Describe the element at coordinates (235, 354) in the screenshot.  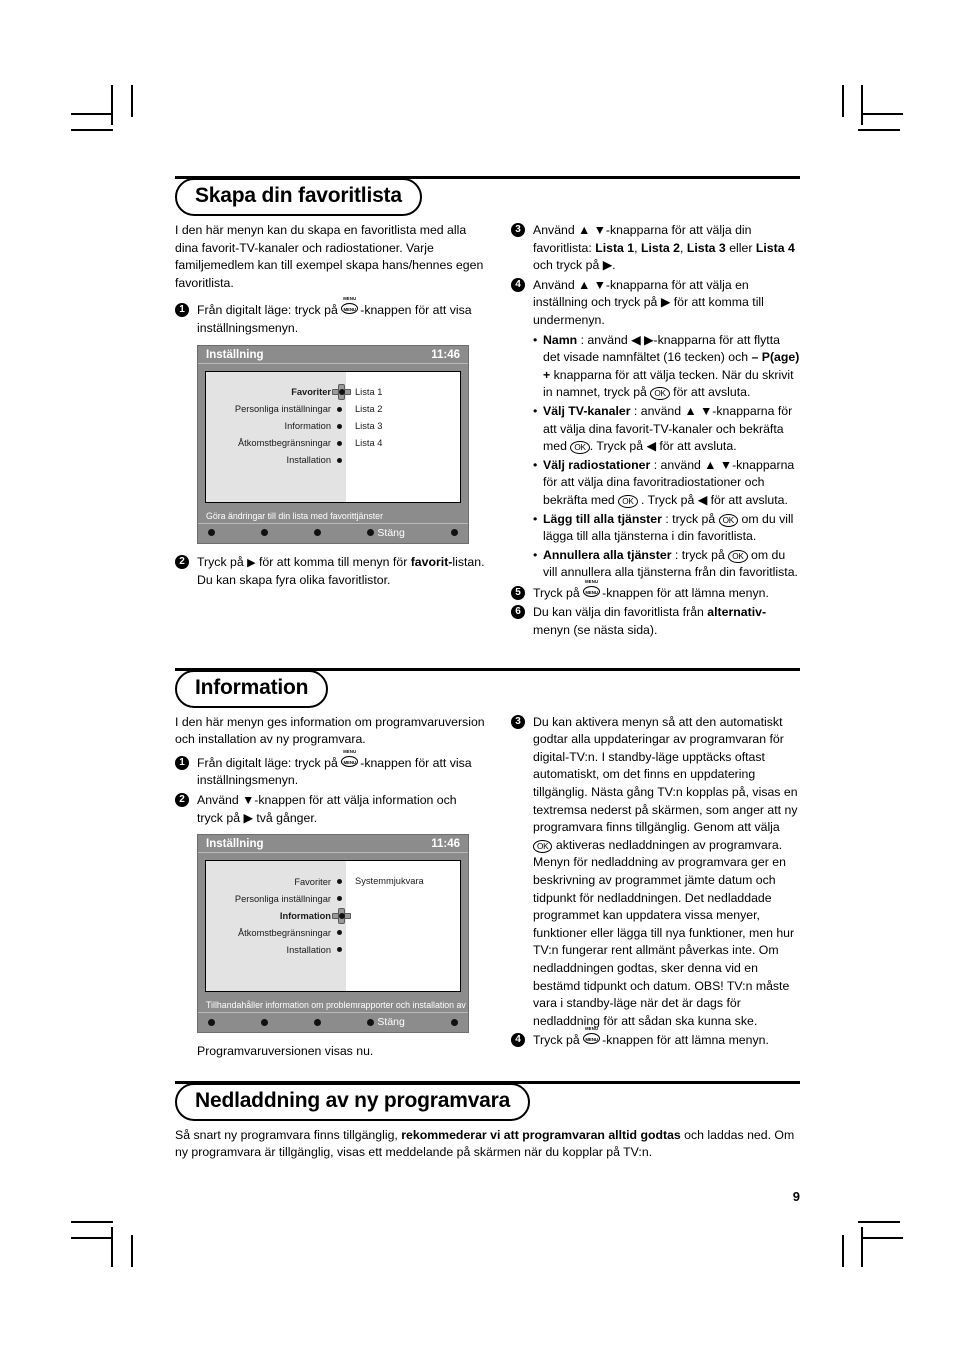
I see `tv-title-text: Inställning` at that location.